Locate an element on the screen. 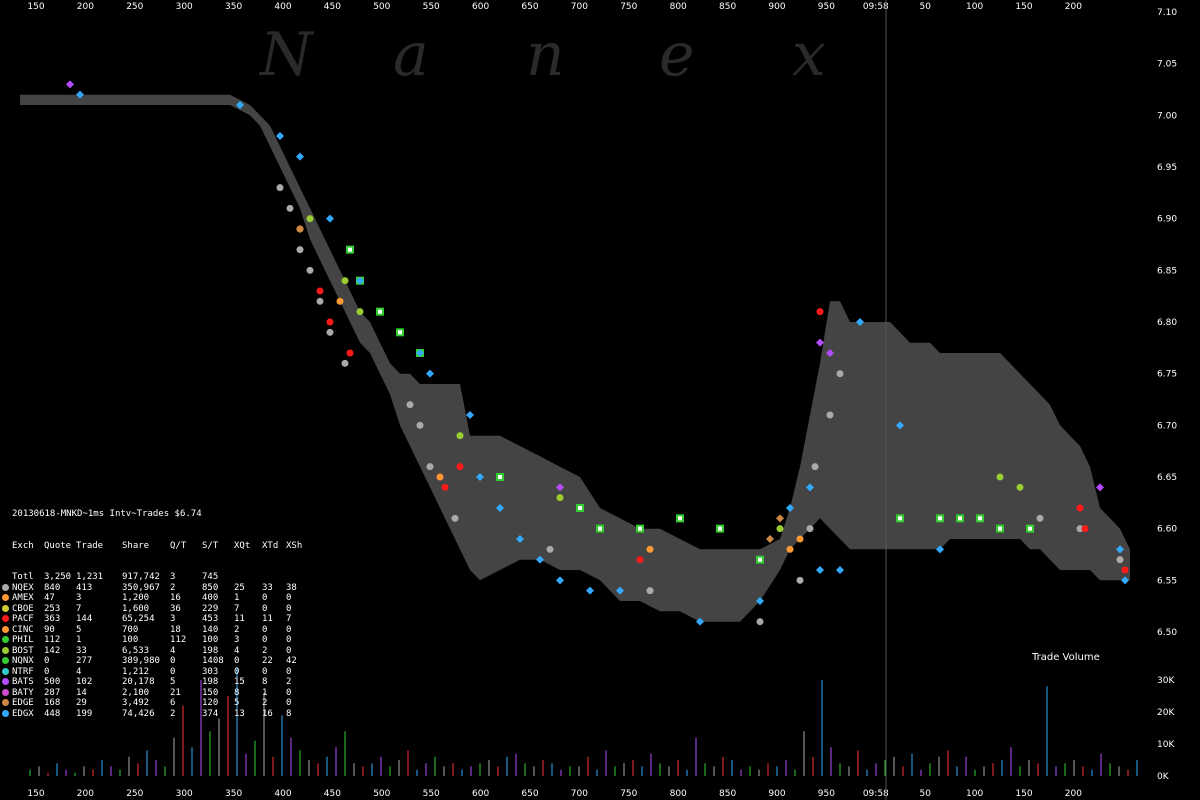 The image size is (1200, 800). stats-cell: 1 is located at coordinates (237, 598).